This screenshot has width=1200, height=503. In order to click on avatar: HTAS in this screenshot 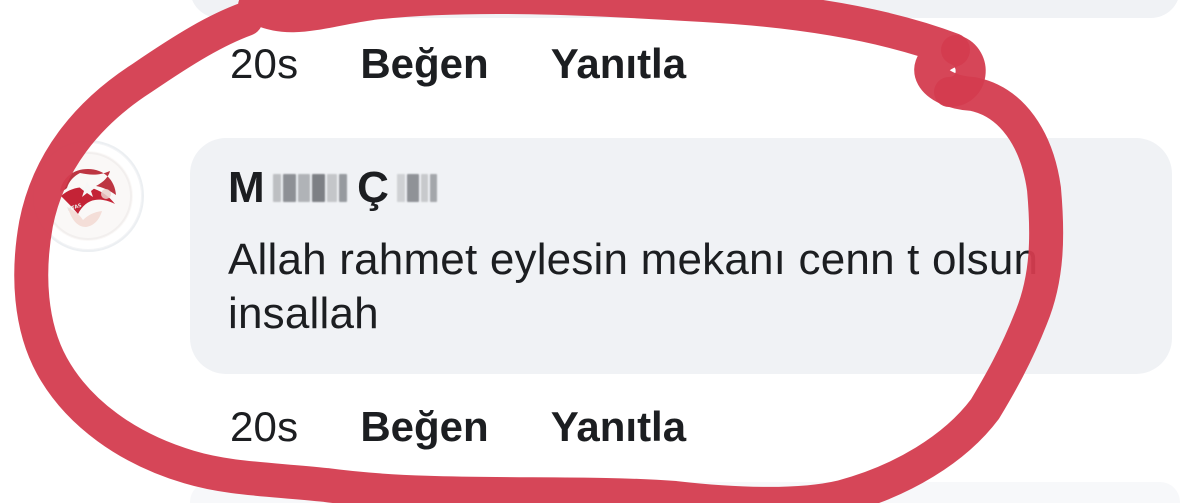, I will do `click(88, 196)`.